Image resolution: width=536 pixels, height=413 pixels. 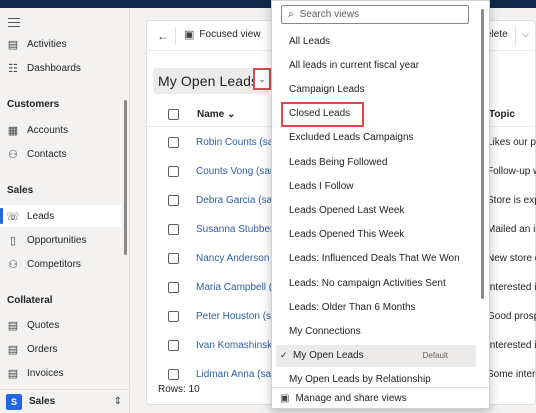 I want to click on search-views-input, so click(x=374, y=14).